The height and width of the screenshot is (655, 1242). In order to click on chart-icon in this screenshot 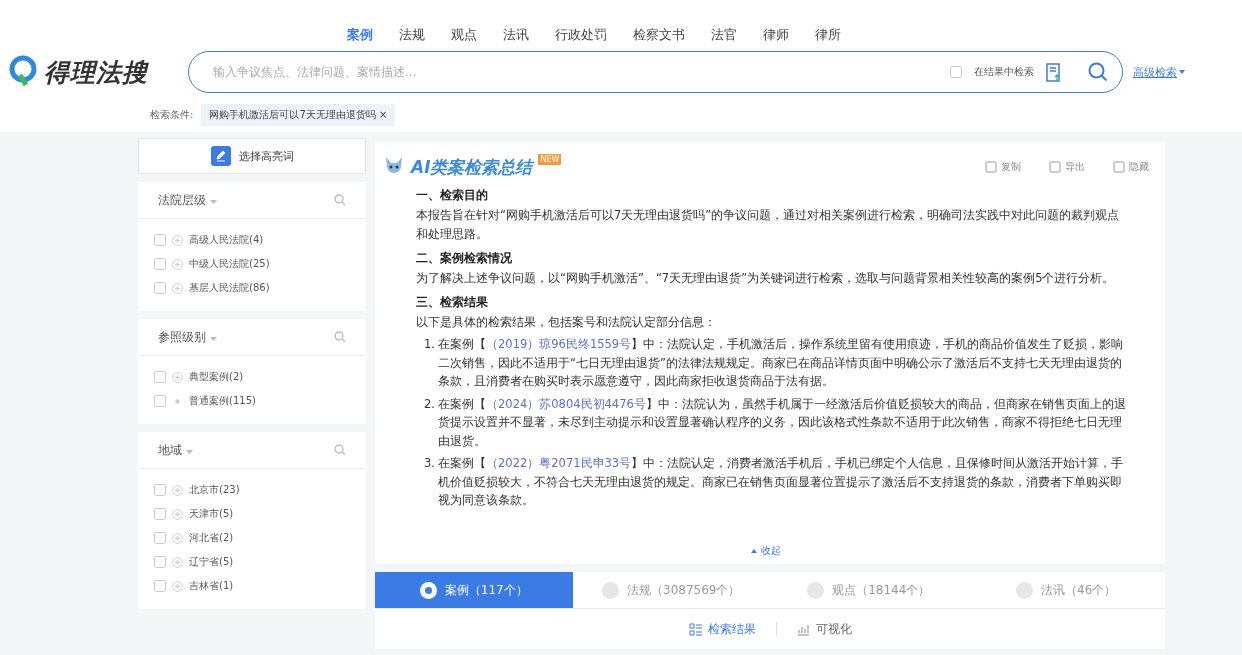, I will do `click(803, 629)`.